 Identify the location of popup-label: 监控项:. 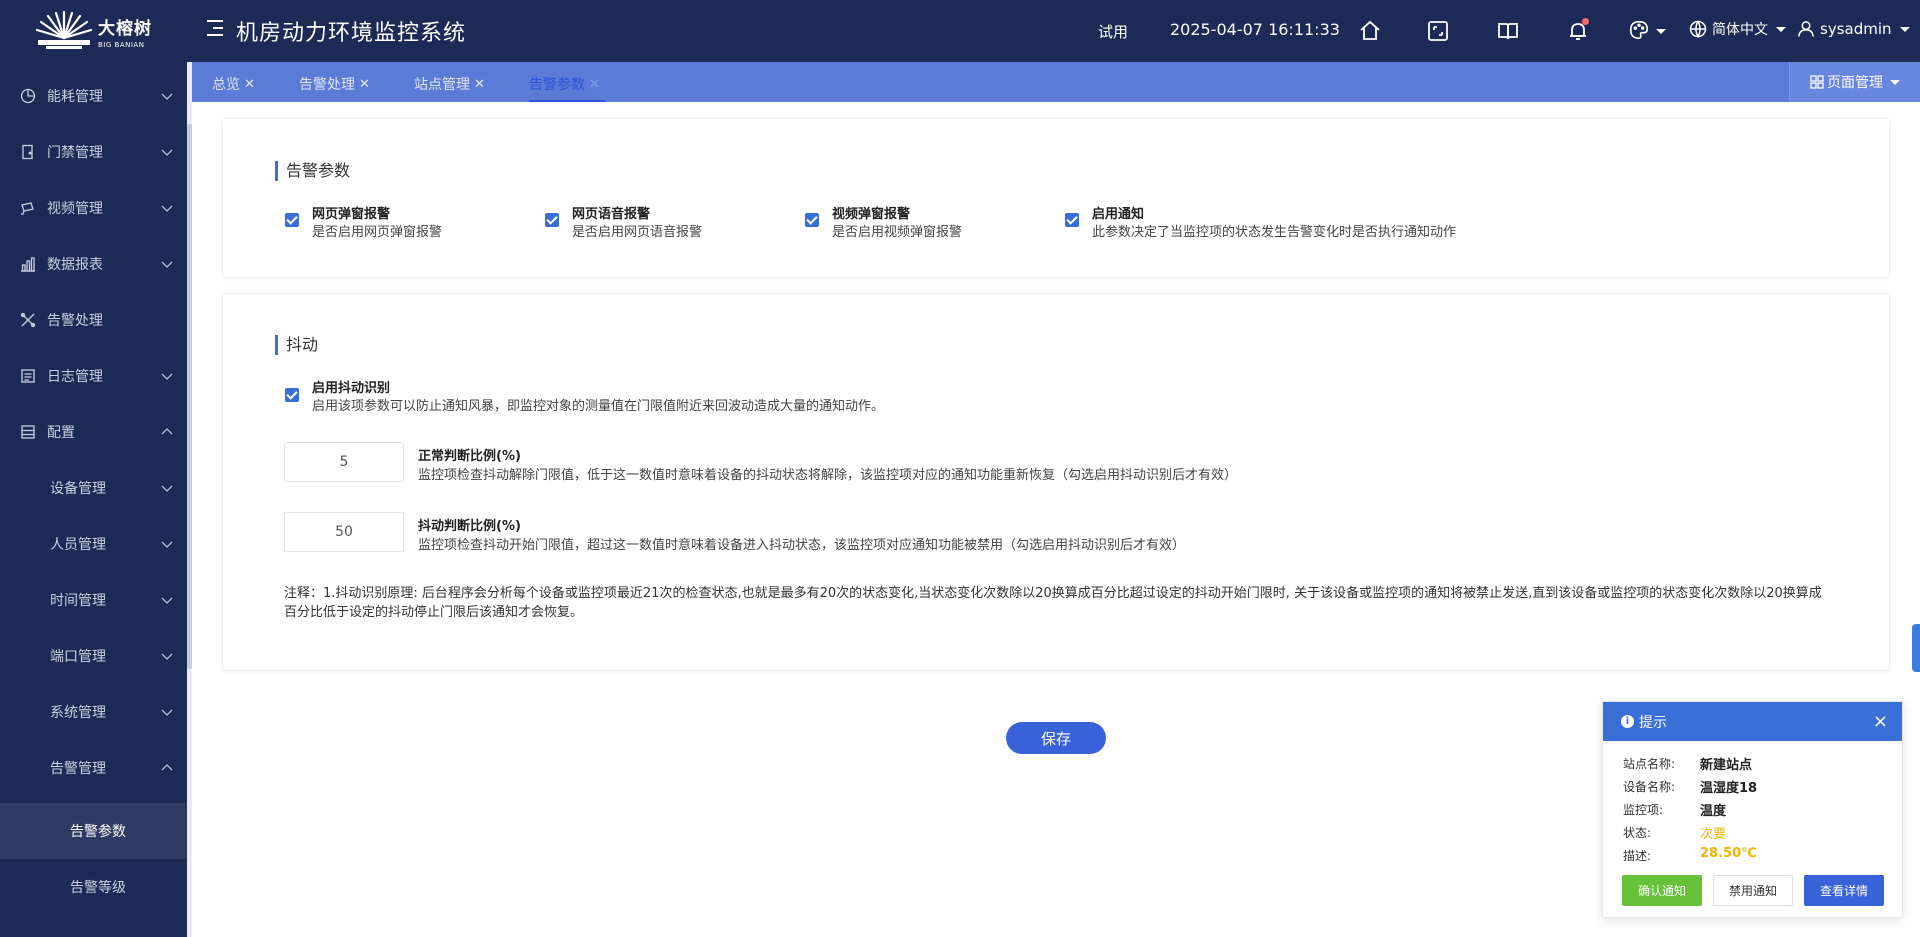
(1643, 810).